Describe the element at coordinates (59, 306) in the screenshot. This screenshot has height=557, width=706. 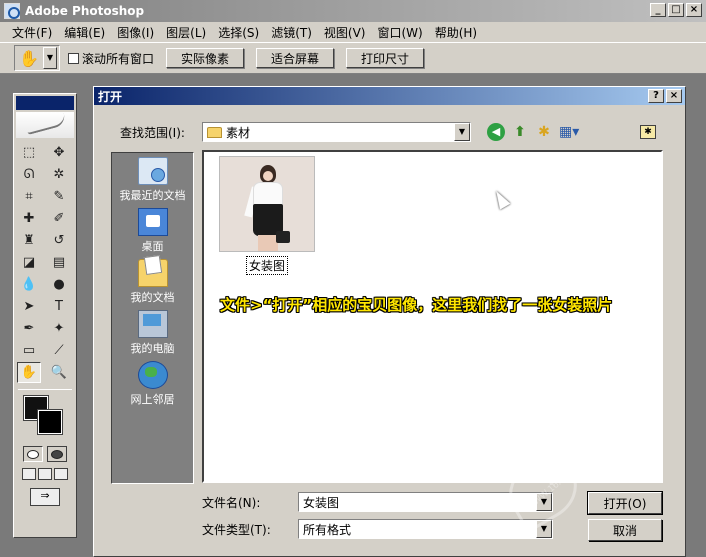
I see `type-icon: T` at that location.